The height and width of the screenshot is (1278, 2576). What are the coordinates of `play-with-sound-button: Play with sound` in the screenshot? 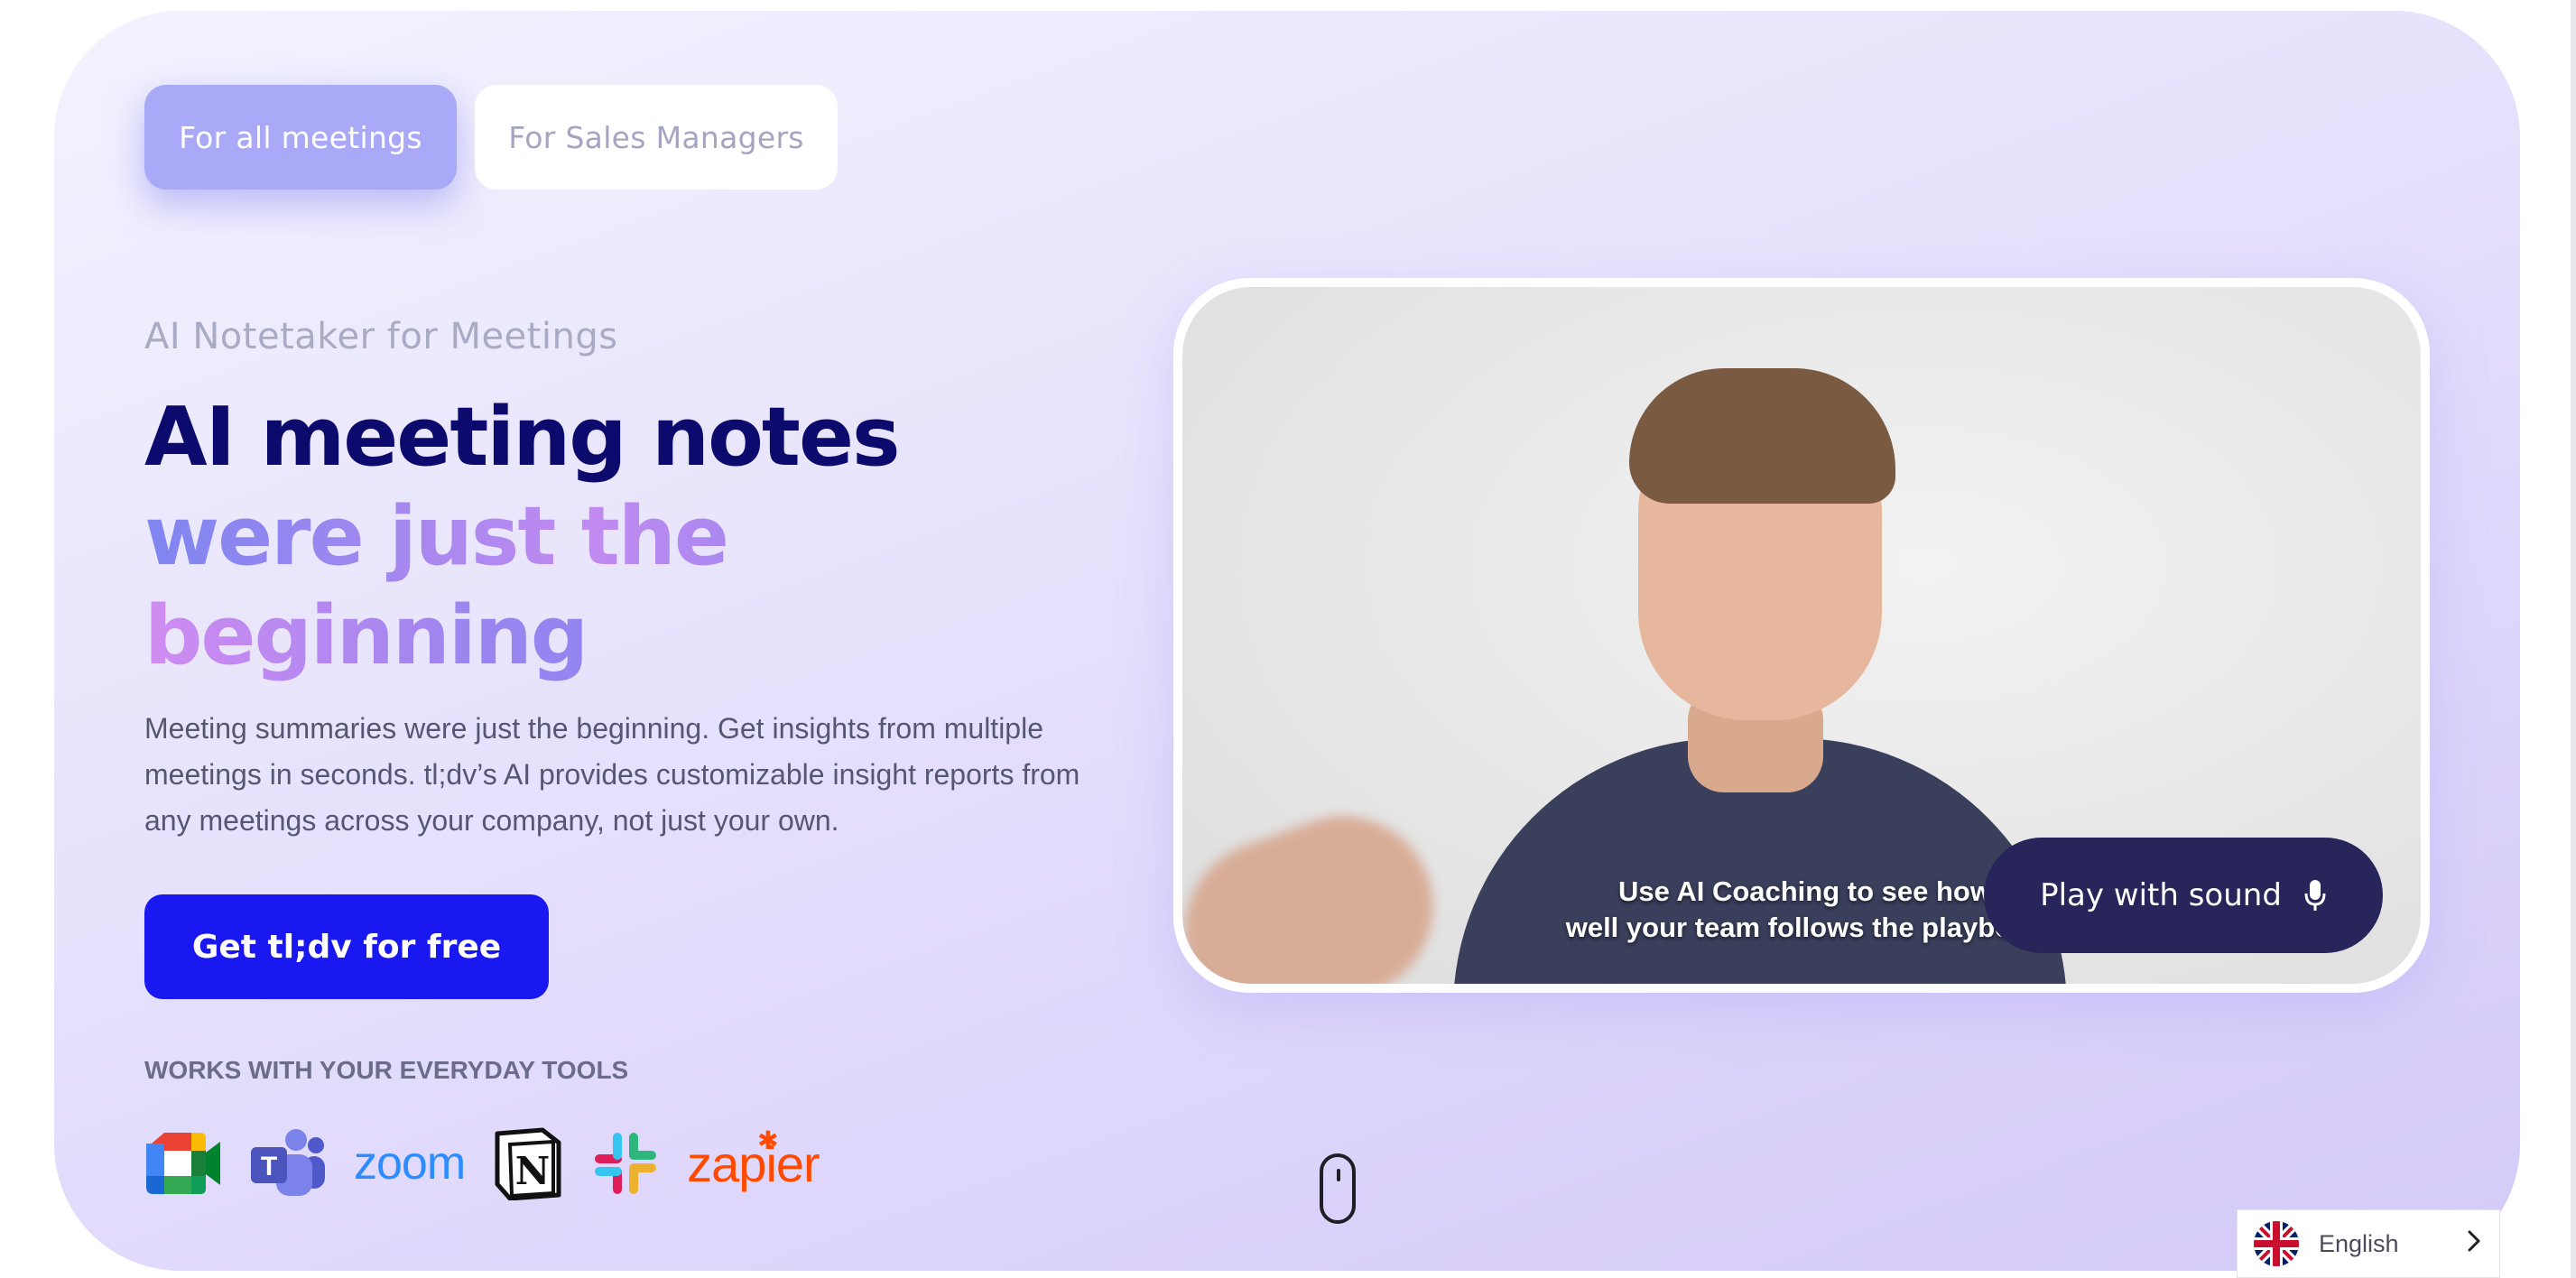 It's located at (2184, 896).